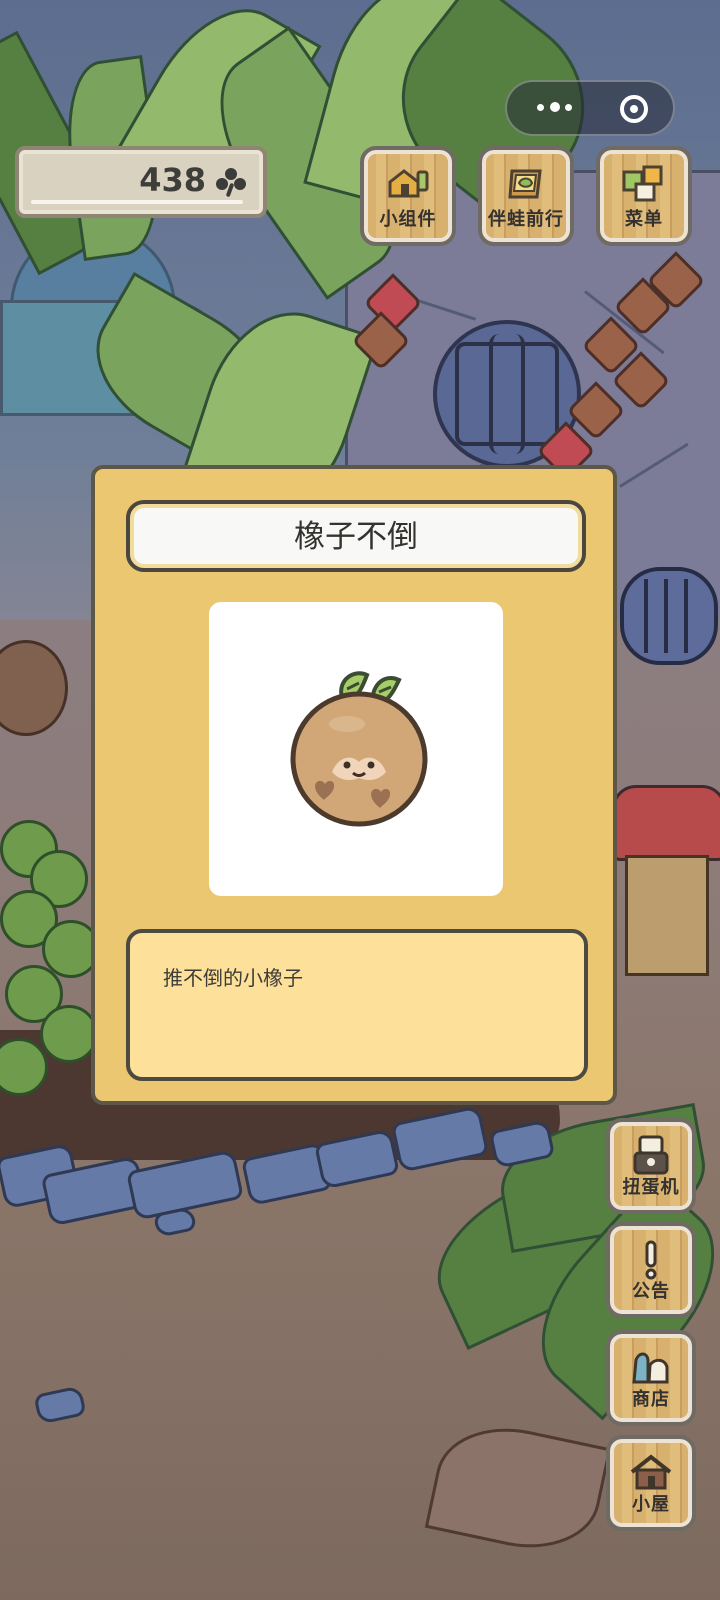  I want to click on frog-journey-label: 伴蛙前行, so click(526, 219).